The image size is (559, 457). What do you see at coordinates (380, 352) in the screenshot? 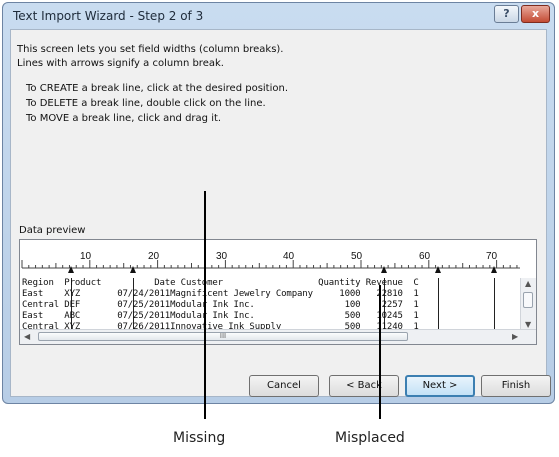
I see `misplaced-callout-line` at bounding box center [380, 352].